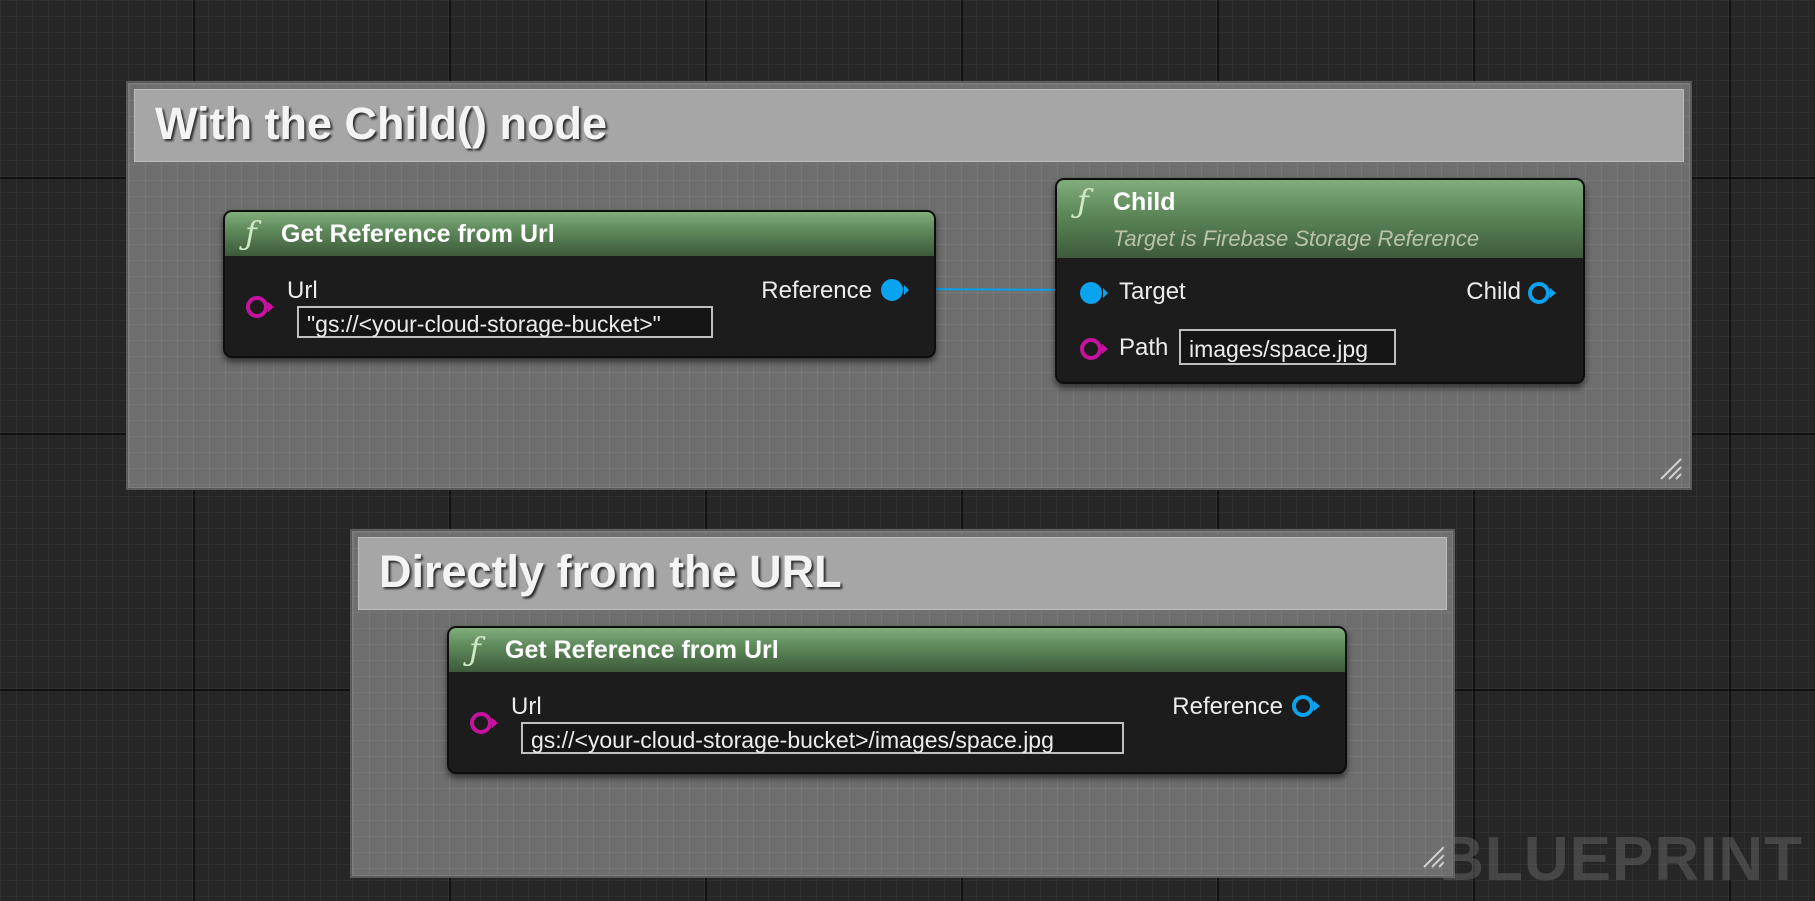 Image resolution: width=1815 pixels, height=901 pixels. What do you see at coordinates (505, 322) in the screenshot?
I see `url-input-field: "gs://<your-cloud-storage-bucket>"` at bounding box center [505, 322].